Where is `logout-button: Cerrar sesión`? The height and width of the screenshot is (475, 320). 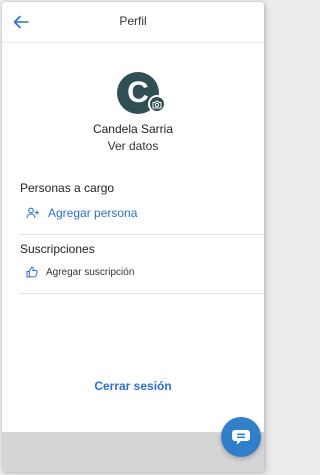 logout-button: Cerrar sesión is located at coordinates (133, 386).